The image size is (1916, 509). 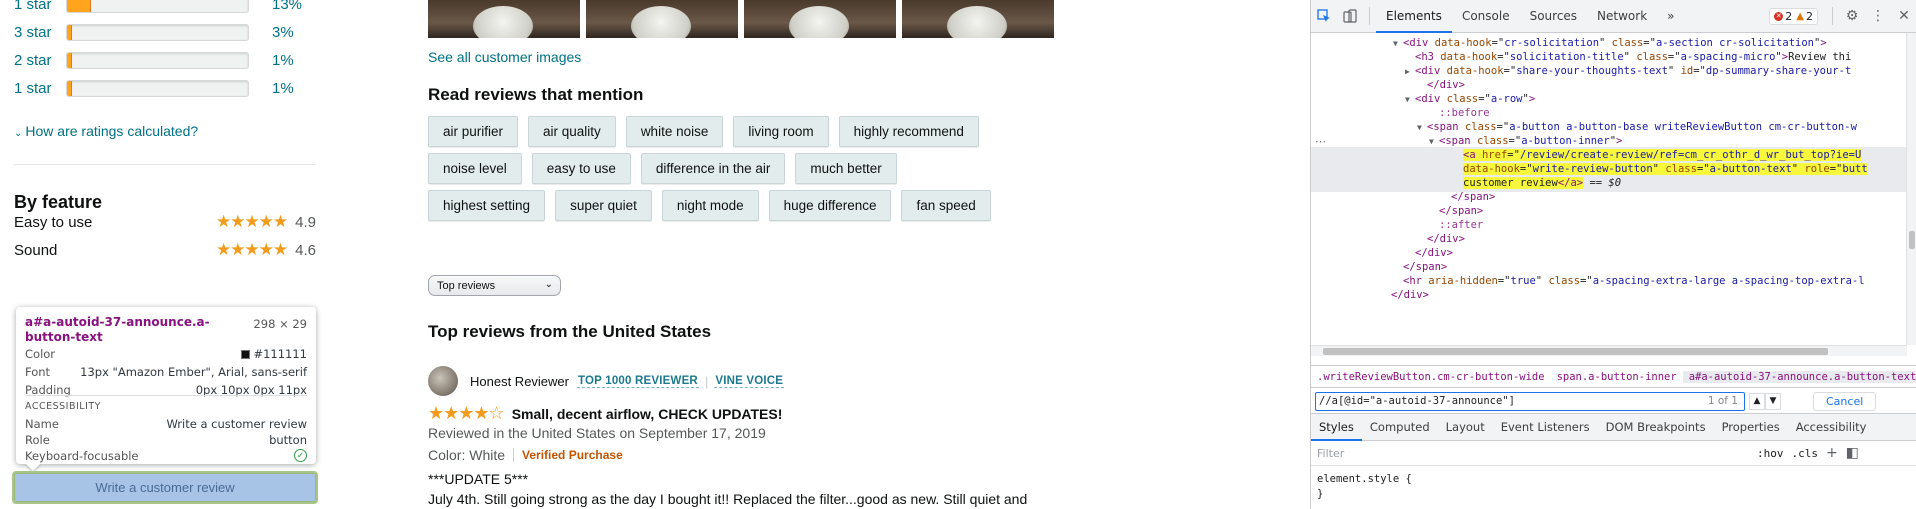 What do you see at coordinates (1486, 16) in the screenshot?
I see `tab-console: Console` at bounding box center [1486, 16].